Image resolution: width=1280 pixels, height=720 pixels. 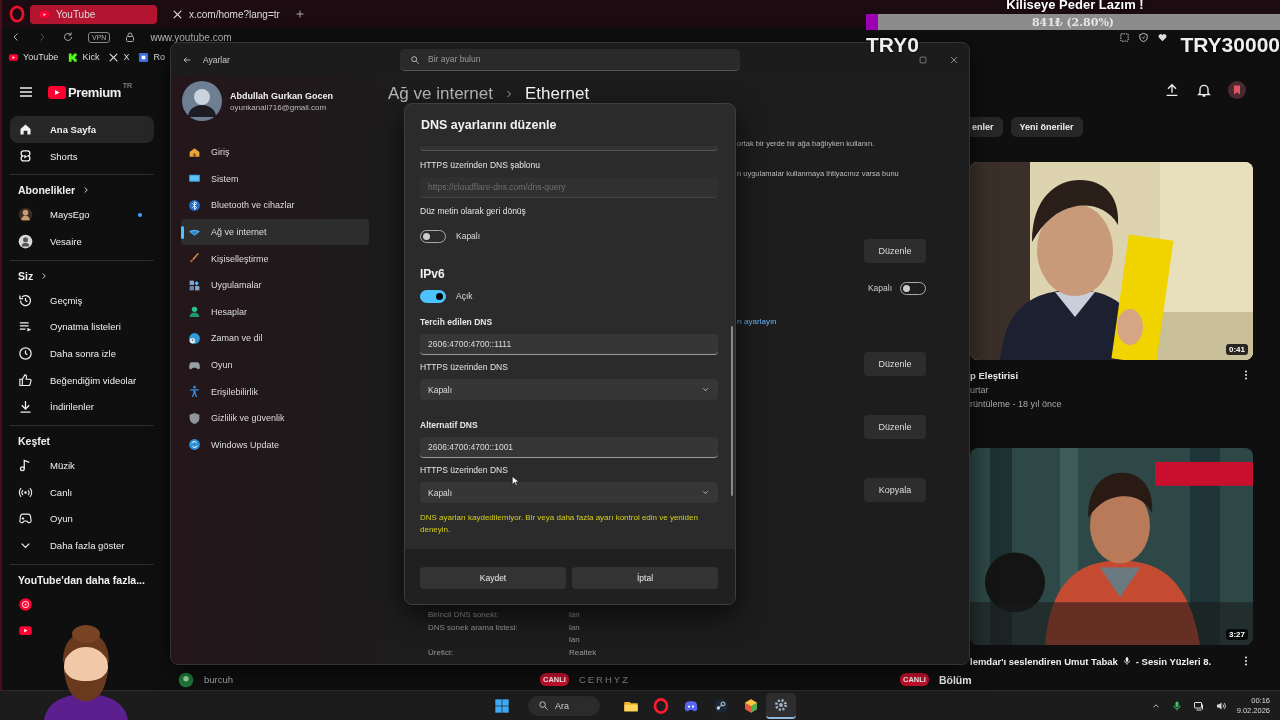 What do you see at coordinates (645, 578) in the screenshot?
I see `dialog-button: İptal` at bounding box center [645, 578].